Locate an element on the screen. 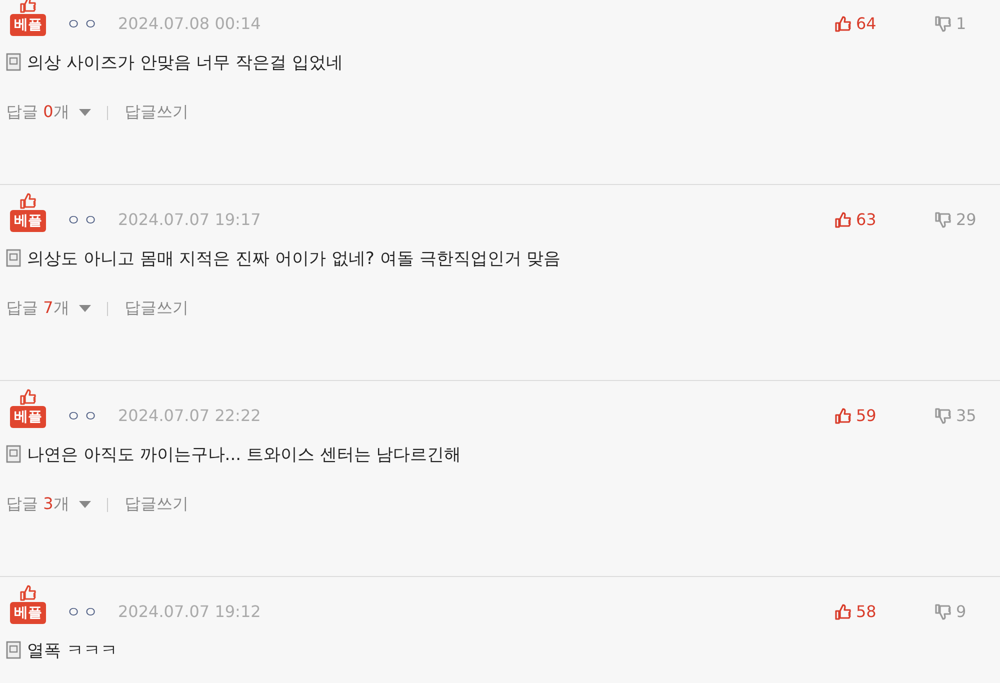 Image resolution: width=1000 pixels, height=683 pixels. comment-date: 2024.07.07 22:22 is located at coordinates (189, 416).